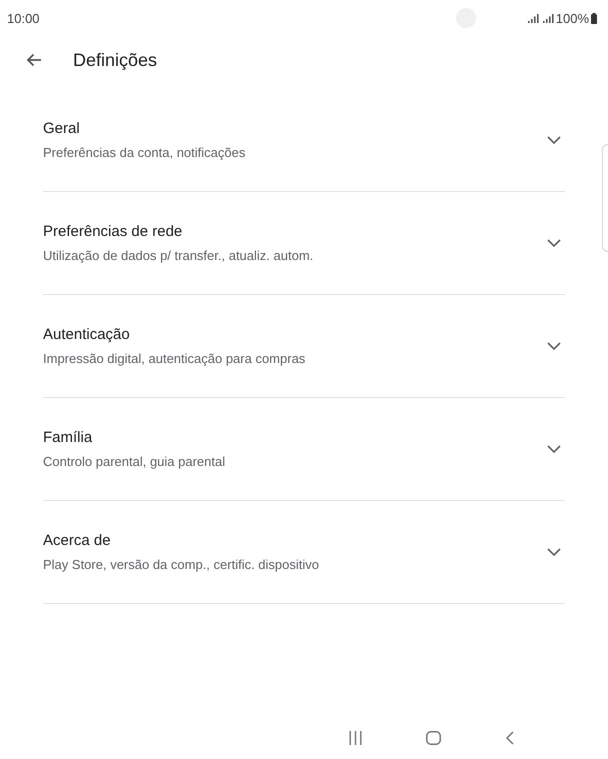 The image size is (608, 759). I want to click on section-title: Autenticação, so click(86, 335).